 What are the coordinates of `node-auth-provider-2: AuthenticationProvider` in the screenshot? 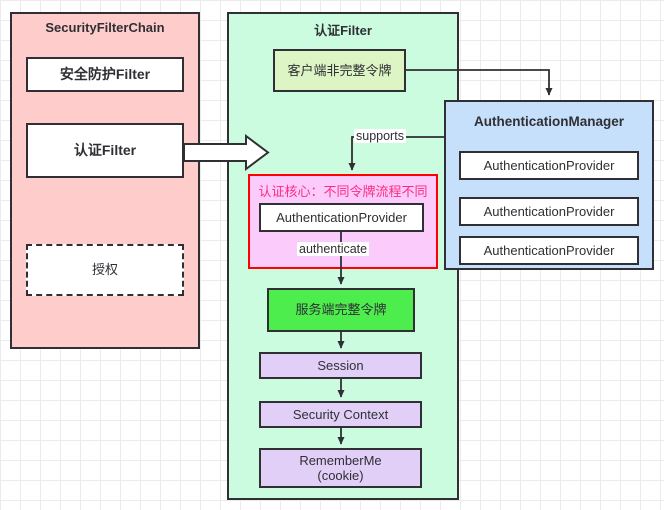 It's located at (549, 211).